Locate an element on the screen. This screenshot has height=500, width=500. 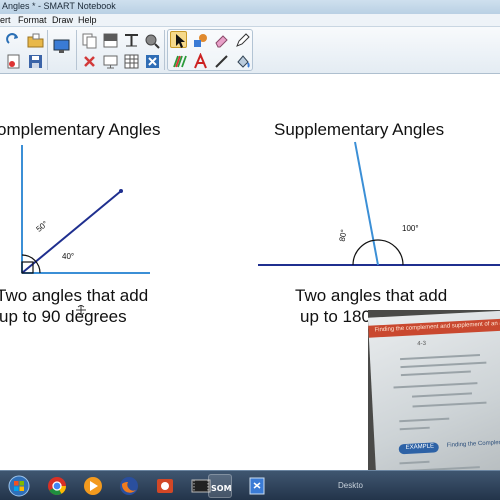
som-app-label: SOM is located at coordinates (221, 488).